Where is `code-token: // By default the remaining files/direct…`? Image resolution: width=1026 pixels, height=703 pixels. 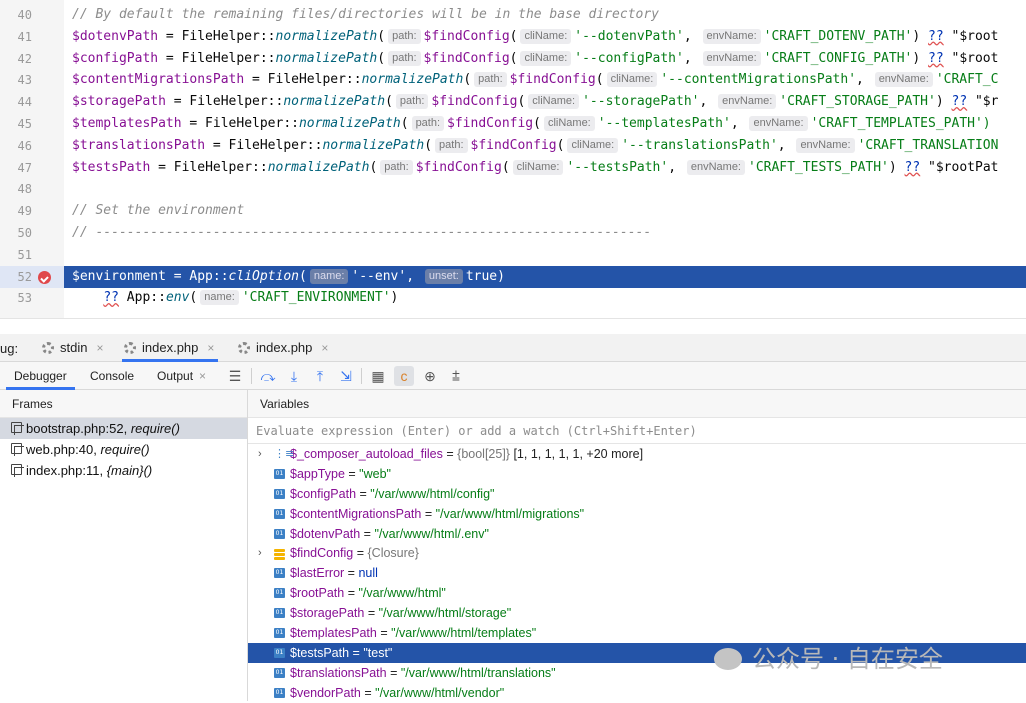 code-token: // By default the remaining files/direct… is located at coordinates (365, 14).